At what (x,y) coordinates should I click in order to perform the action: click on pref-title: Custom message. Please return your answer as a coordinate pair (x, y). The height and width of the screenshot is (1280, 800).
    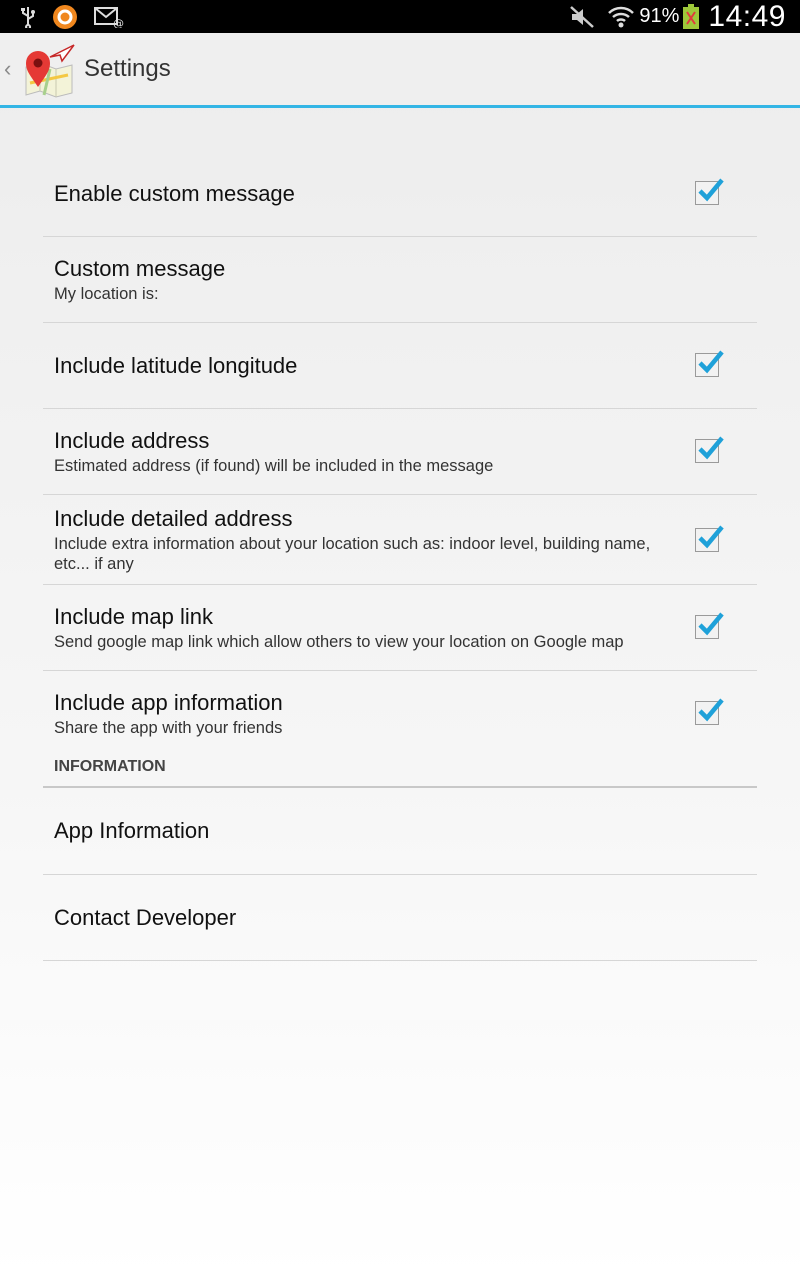
    Looking at the image, I should click on (140, 268).